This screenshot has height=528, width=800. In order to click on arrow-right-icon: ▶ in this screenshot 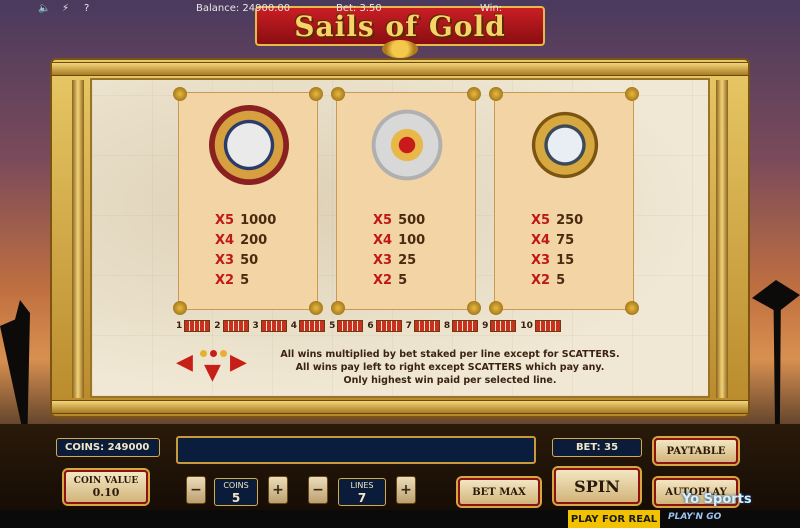, I will do `click(238, 363)`.